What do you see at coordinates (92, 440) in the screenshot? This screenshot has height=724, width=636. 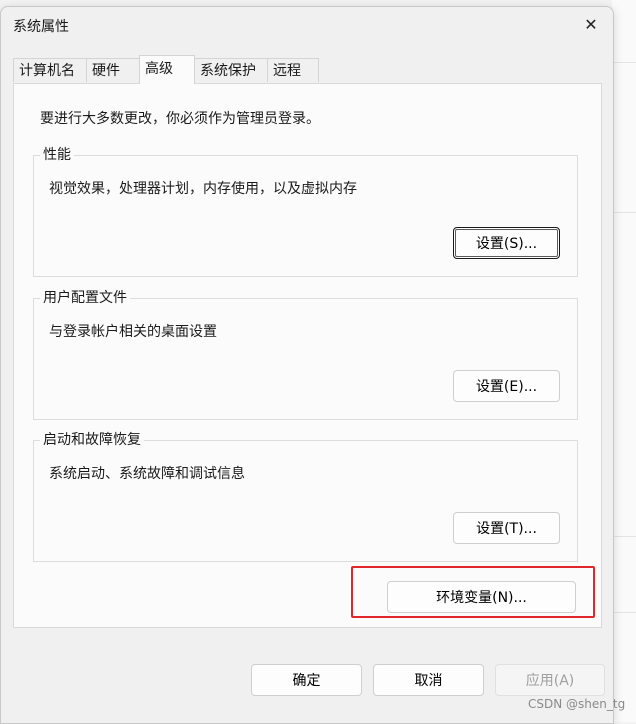 I see `startup-recovery-title: 启动和故障恢复` at bounding box center [92, 440].